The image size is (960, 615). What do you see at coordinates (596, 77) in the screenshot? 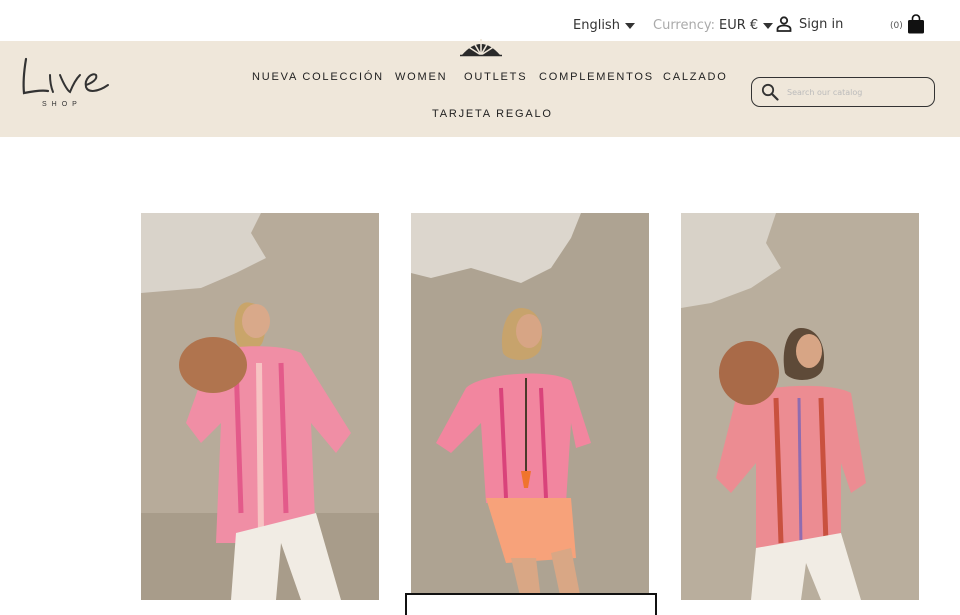
I see `nav-item-complementos: COMPLEMENTOS` at bounding box center [596, 77].